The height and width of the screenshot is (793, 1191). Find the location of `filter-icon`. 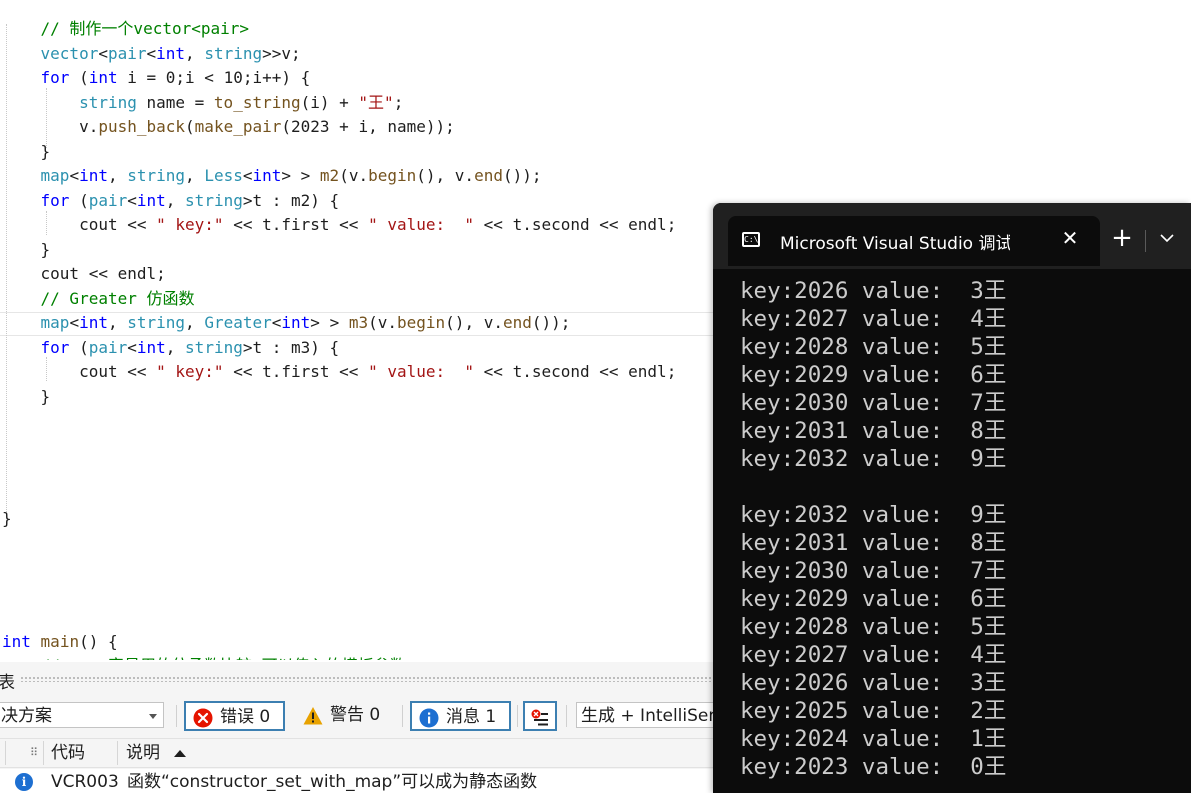

filter-icon is located at coordinates (539, 717).